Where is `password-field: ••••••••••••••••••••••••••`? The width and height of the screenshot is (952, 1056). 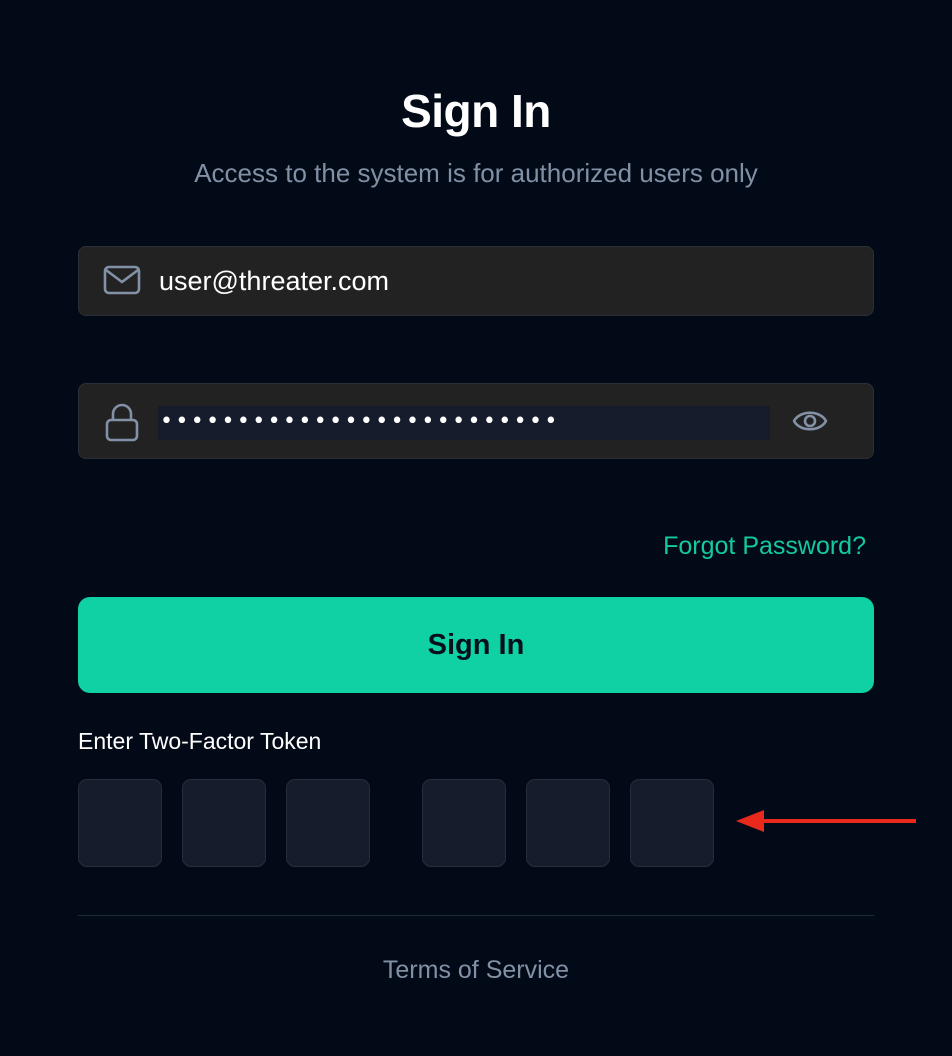
password-field: •••••••••••••••••••••••••• is located at coordinates (476, 421).